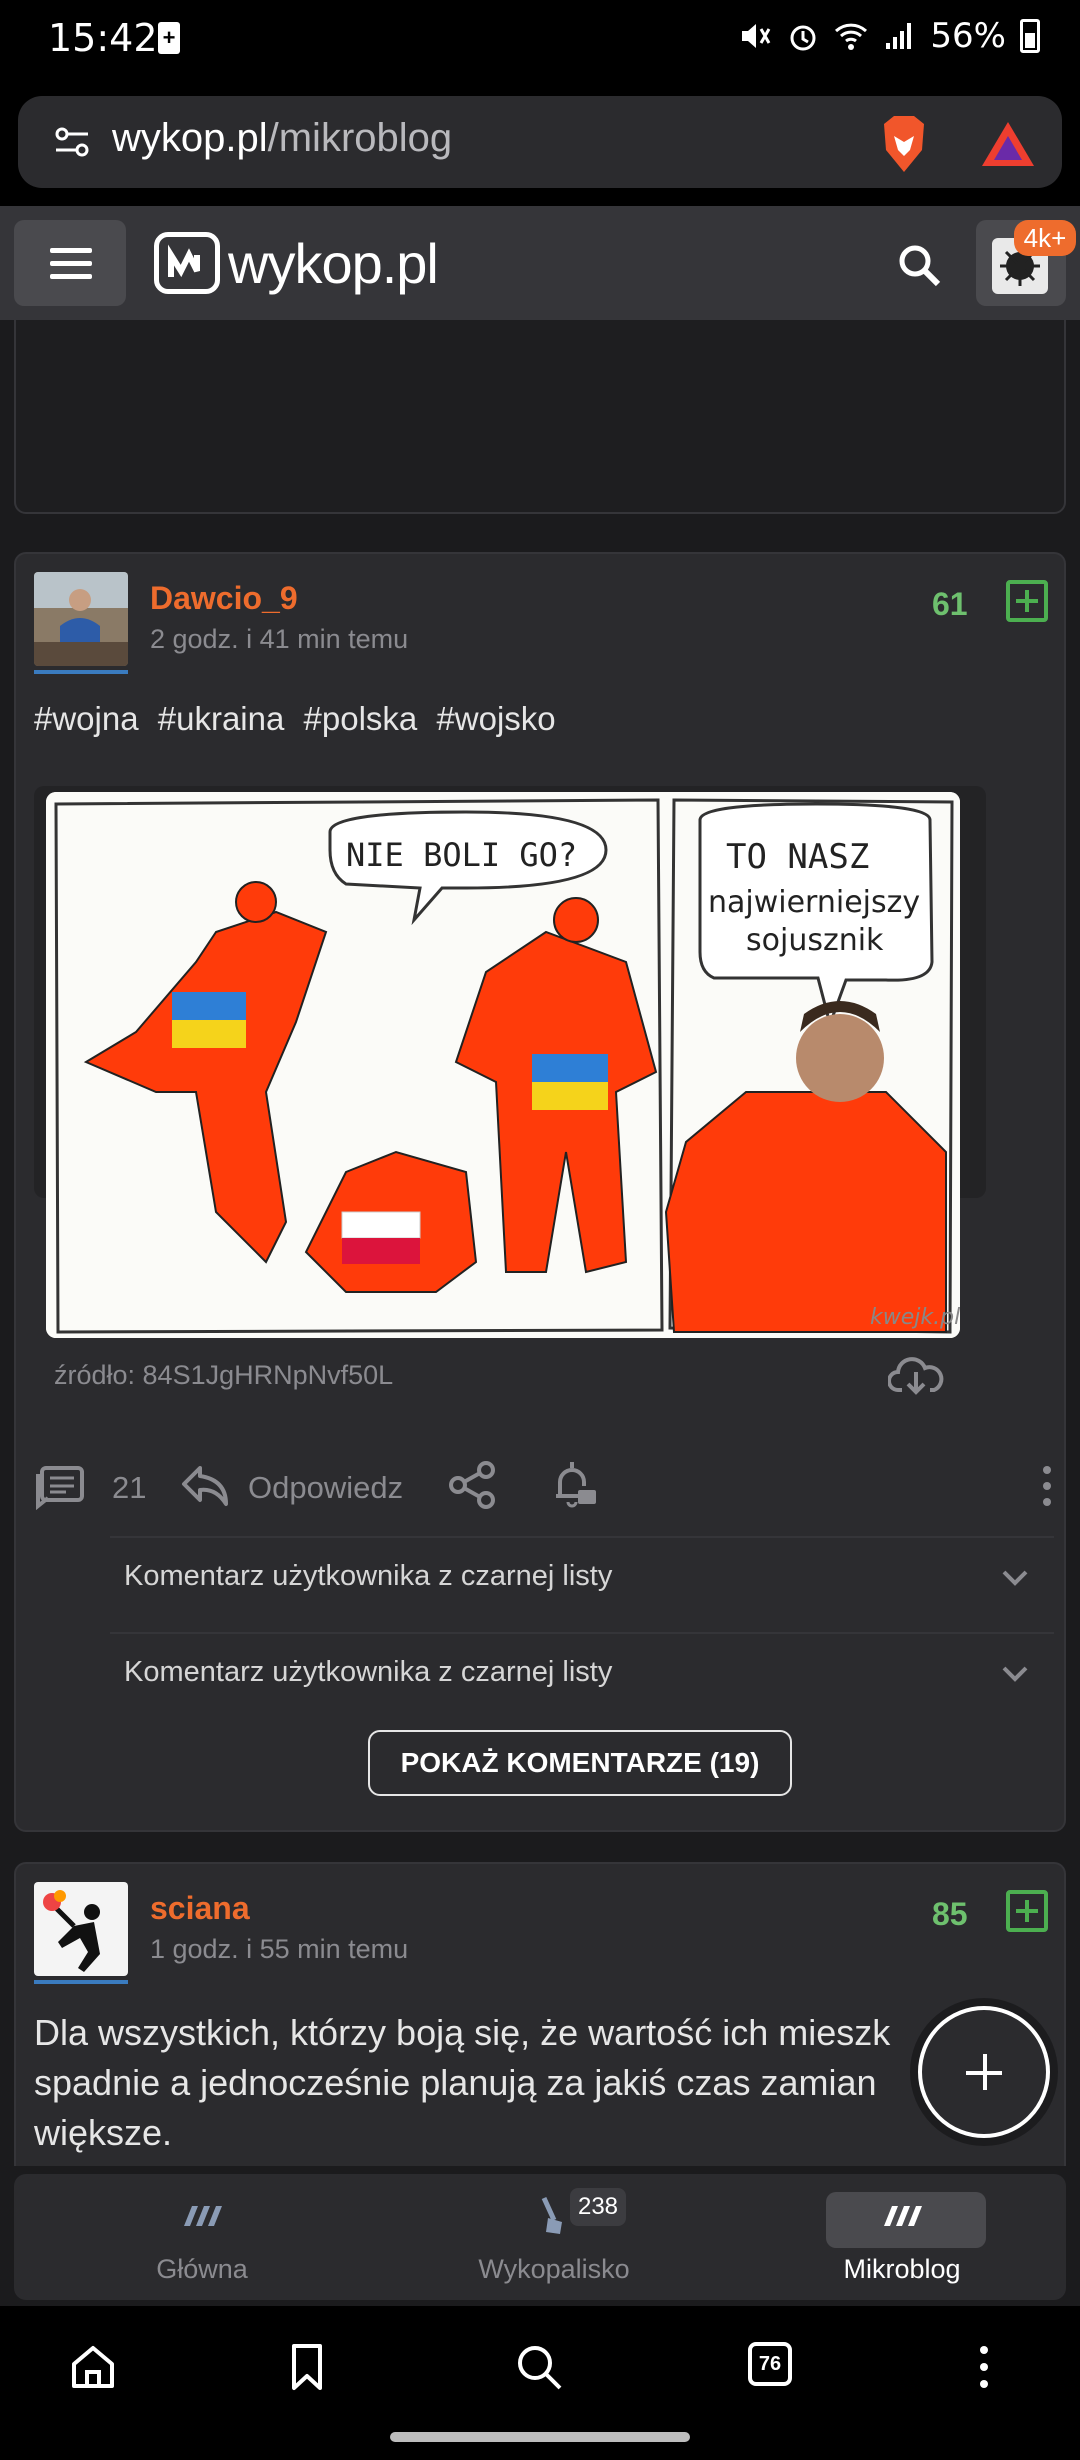 This screenshot has height=2460, width=1080. I want to click on more-options-icon, so click(1047, 1488).